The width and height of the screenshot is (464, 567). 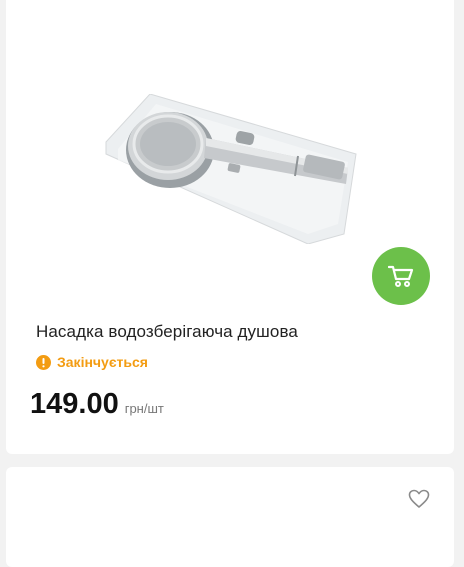 I want to click on heart-icon, so click(x=419, y=499).